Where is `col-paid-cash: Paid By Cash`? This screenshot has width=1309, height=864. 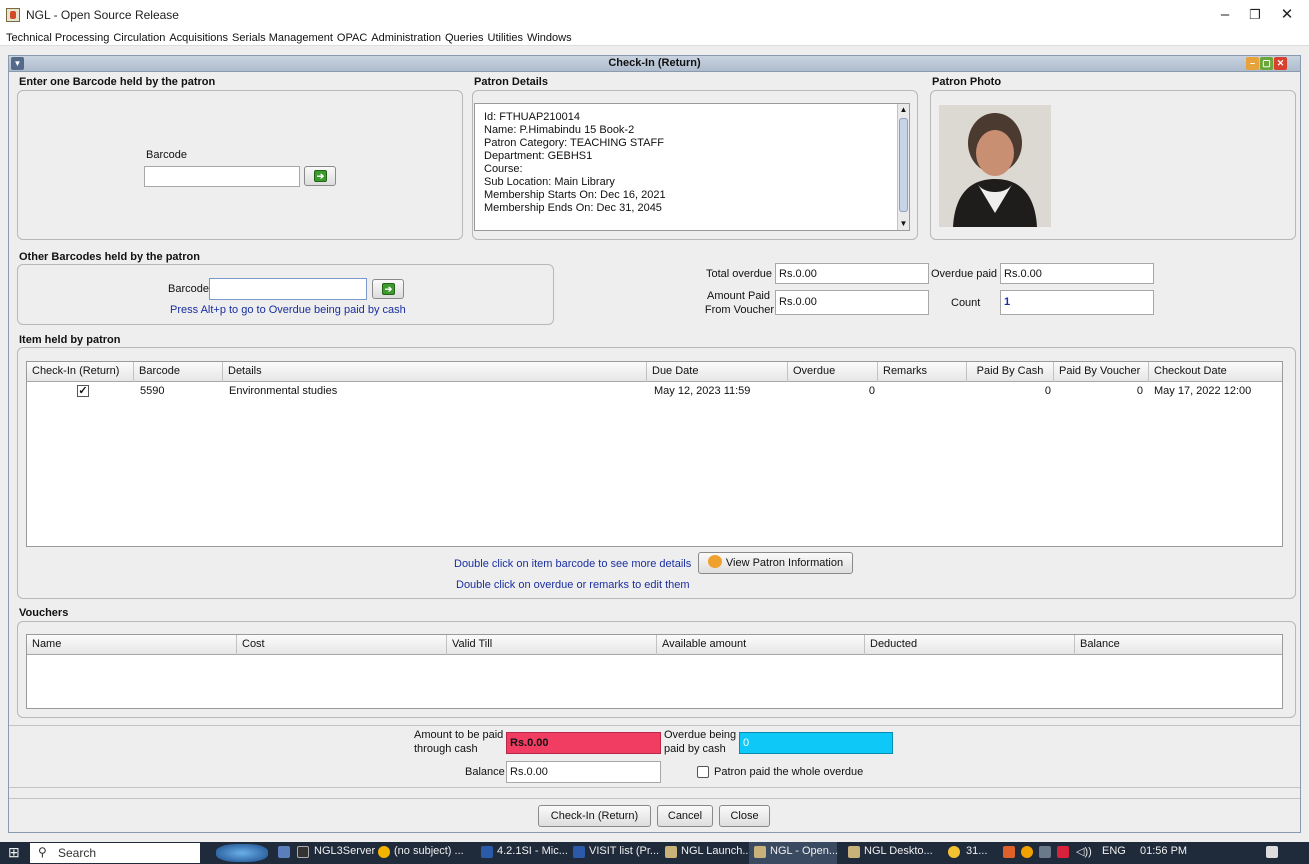
col-paid-cash: Paid By Cash is located at coordinates (1010, 372).